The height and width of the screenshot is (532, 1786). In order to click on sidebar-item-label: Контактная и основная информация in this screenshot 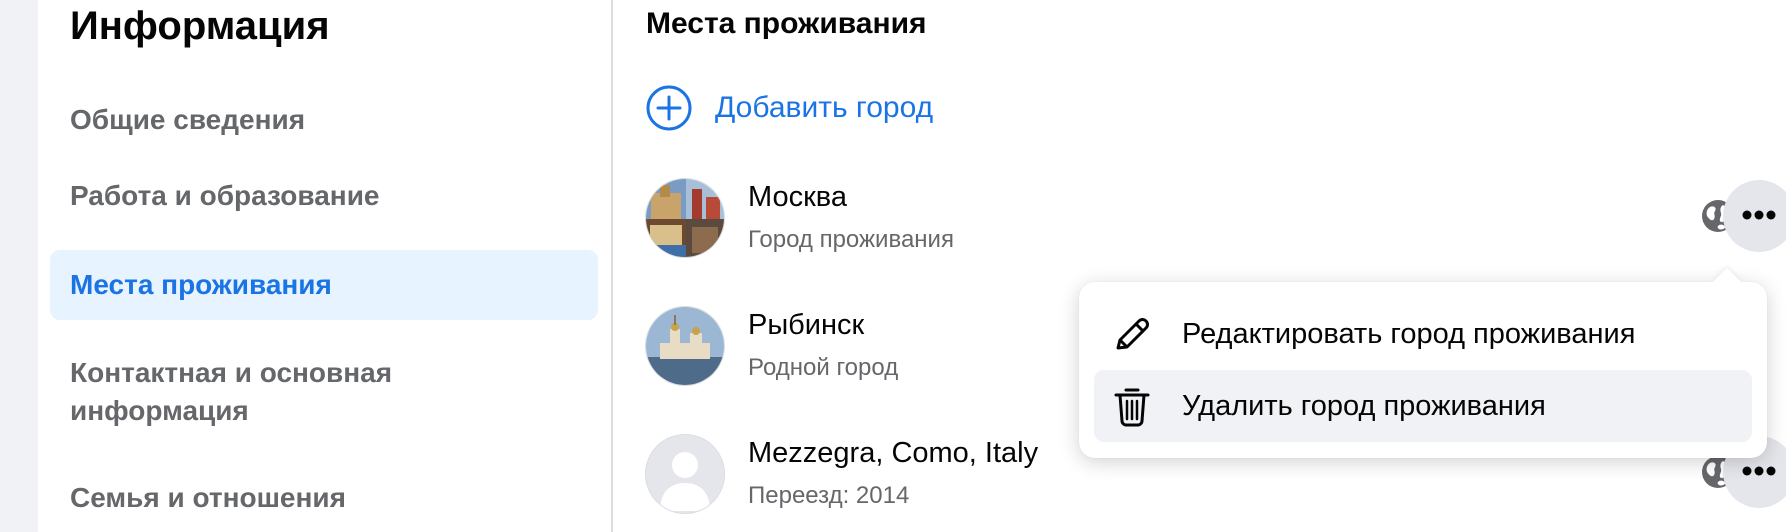, I will do `click(231, 391)`.